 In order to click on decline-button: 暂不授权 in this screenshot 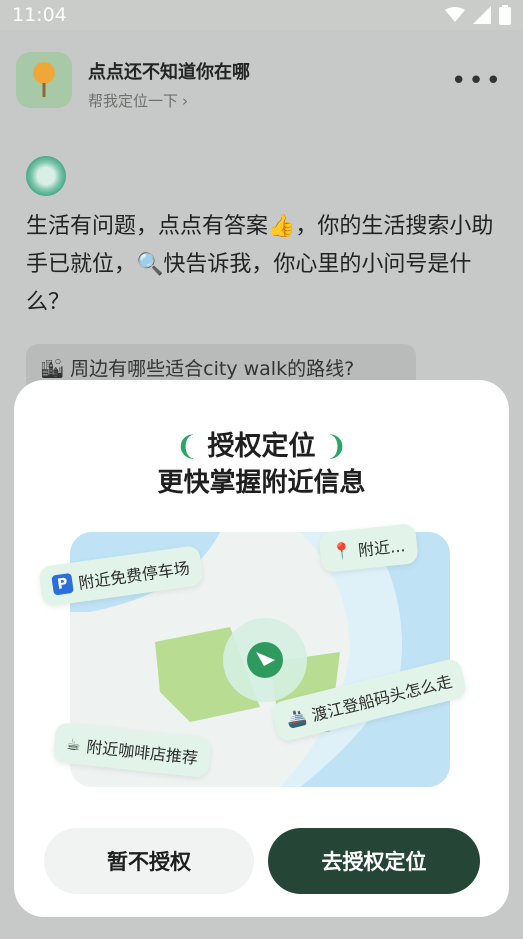, I will do `click(149, 861)`.